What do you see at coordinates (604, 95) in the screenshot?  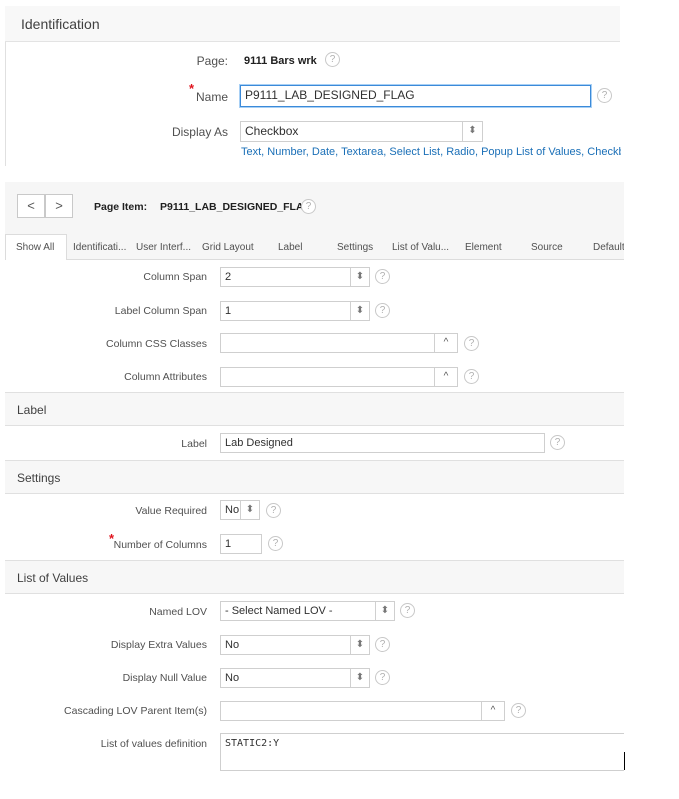 I see `name-help-icon: ?` at bounding box center [604, 95].